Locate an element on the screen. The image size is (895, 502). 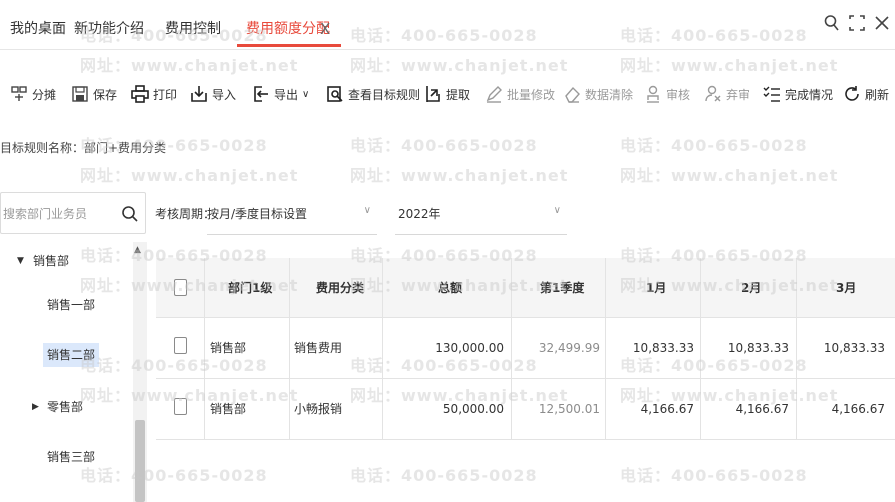
data-clear-label: 数据清除 is located at coordinates (609, 94).